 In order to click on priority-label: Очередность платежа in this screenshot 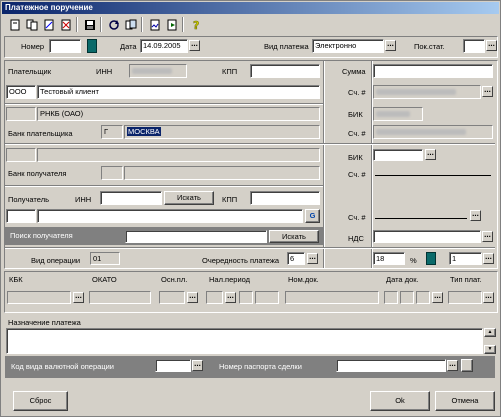, I will do `click(241, 260)`.